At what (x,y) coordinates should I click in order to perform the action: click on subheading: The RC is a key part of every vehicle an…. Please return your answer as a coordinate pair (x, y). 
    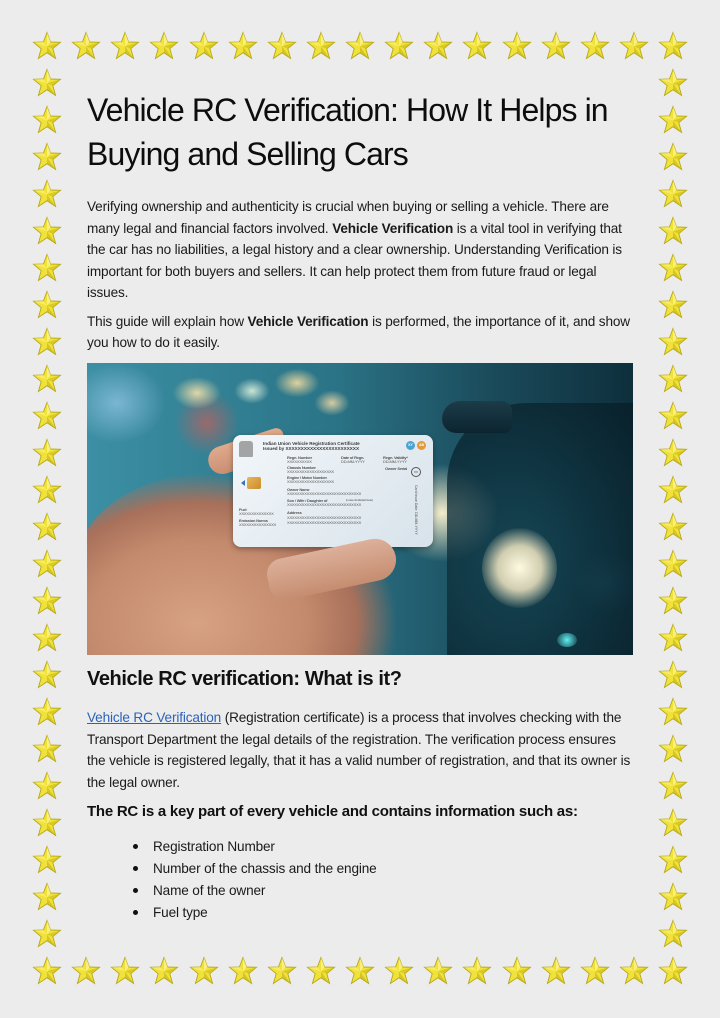
    Looking at the image, I should click on (332, 811).